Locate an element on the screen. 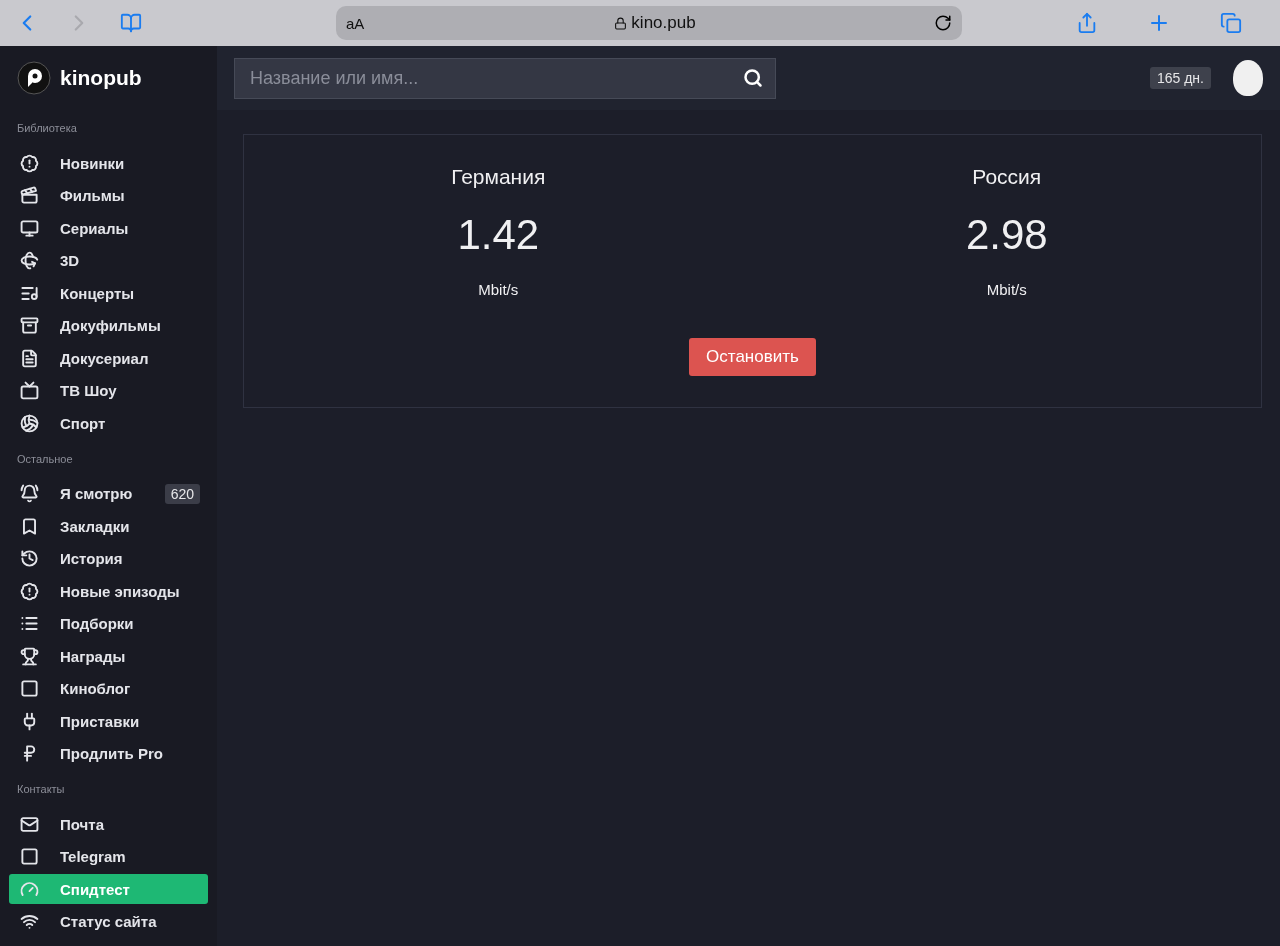  monitor-icon is located at coordinates (29, 228).